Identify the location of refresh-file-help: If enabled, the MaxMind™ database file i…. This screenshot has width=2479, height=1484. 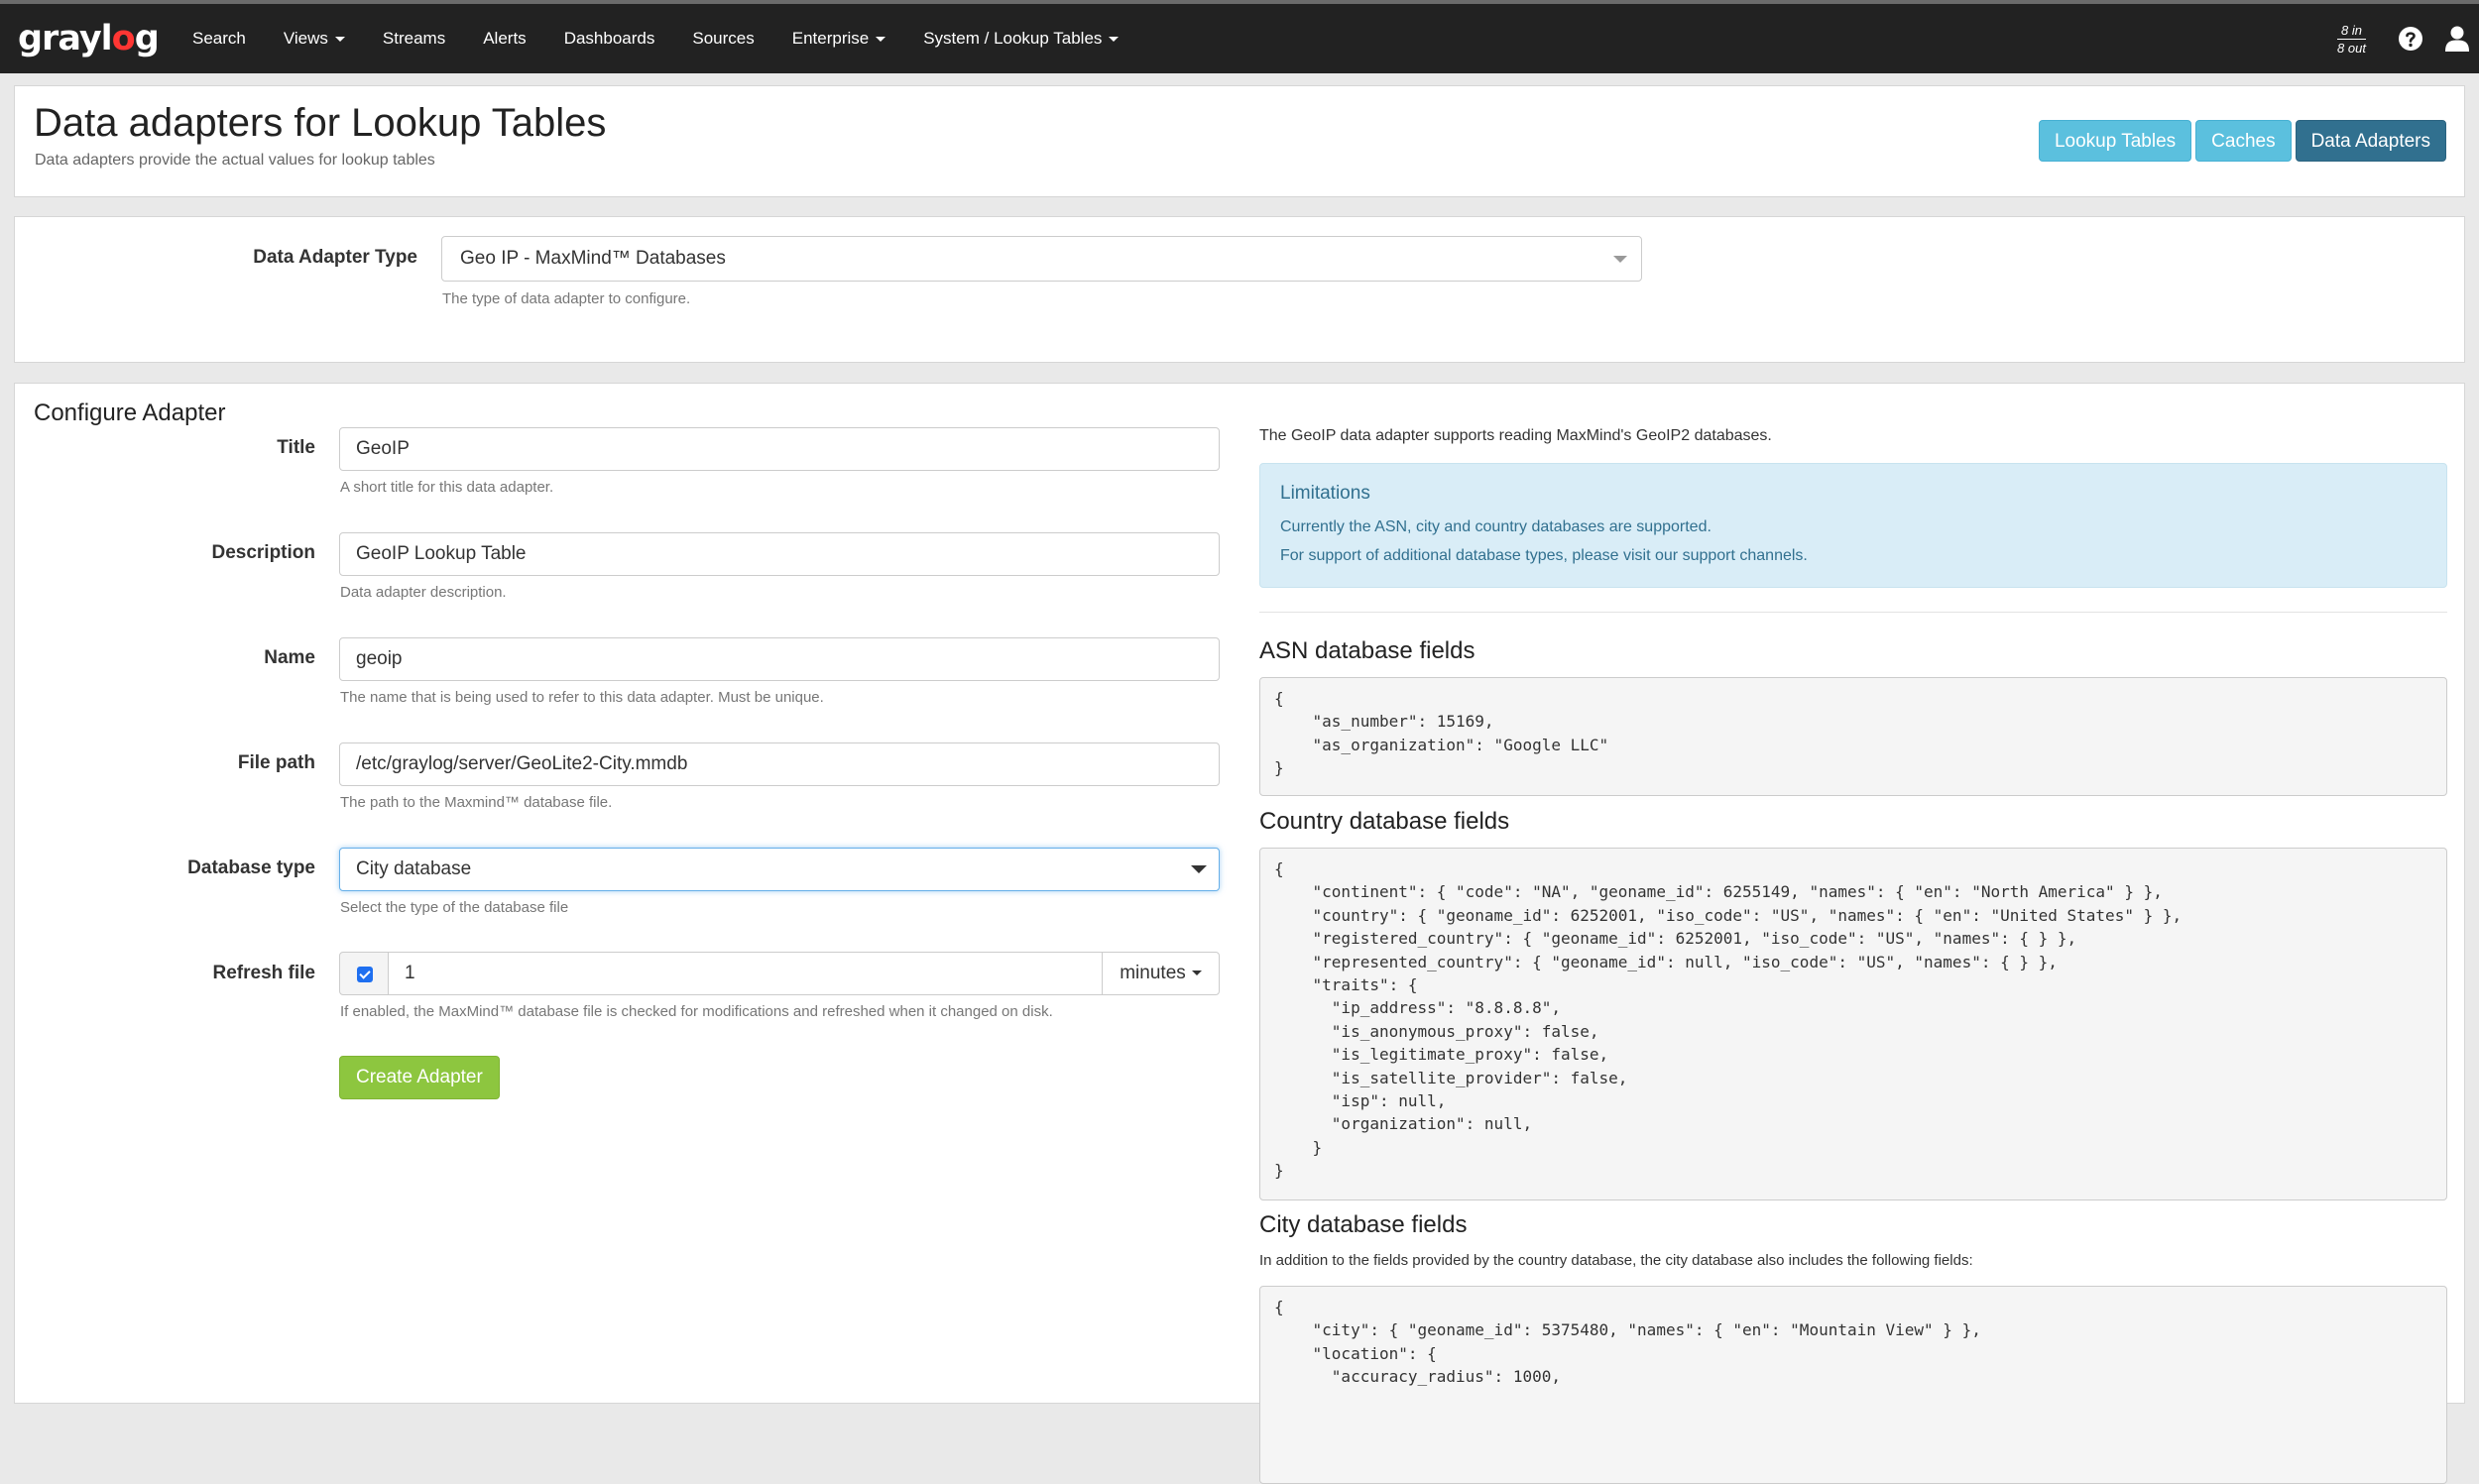
(696, 1011).